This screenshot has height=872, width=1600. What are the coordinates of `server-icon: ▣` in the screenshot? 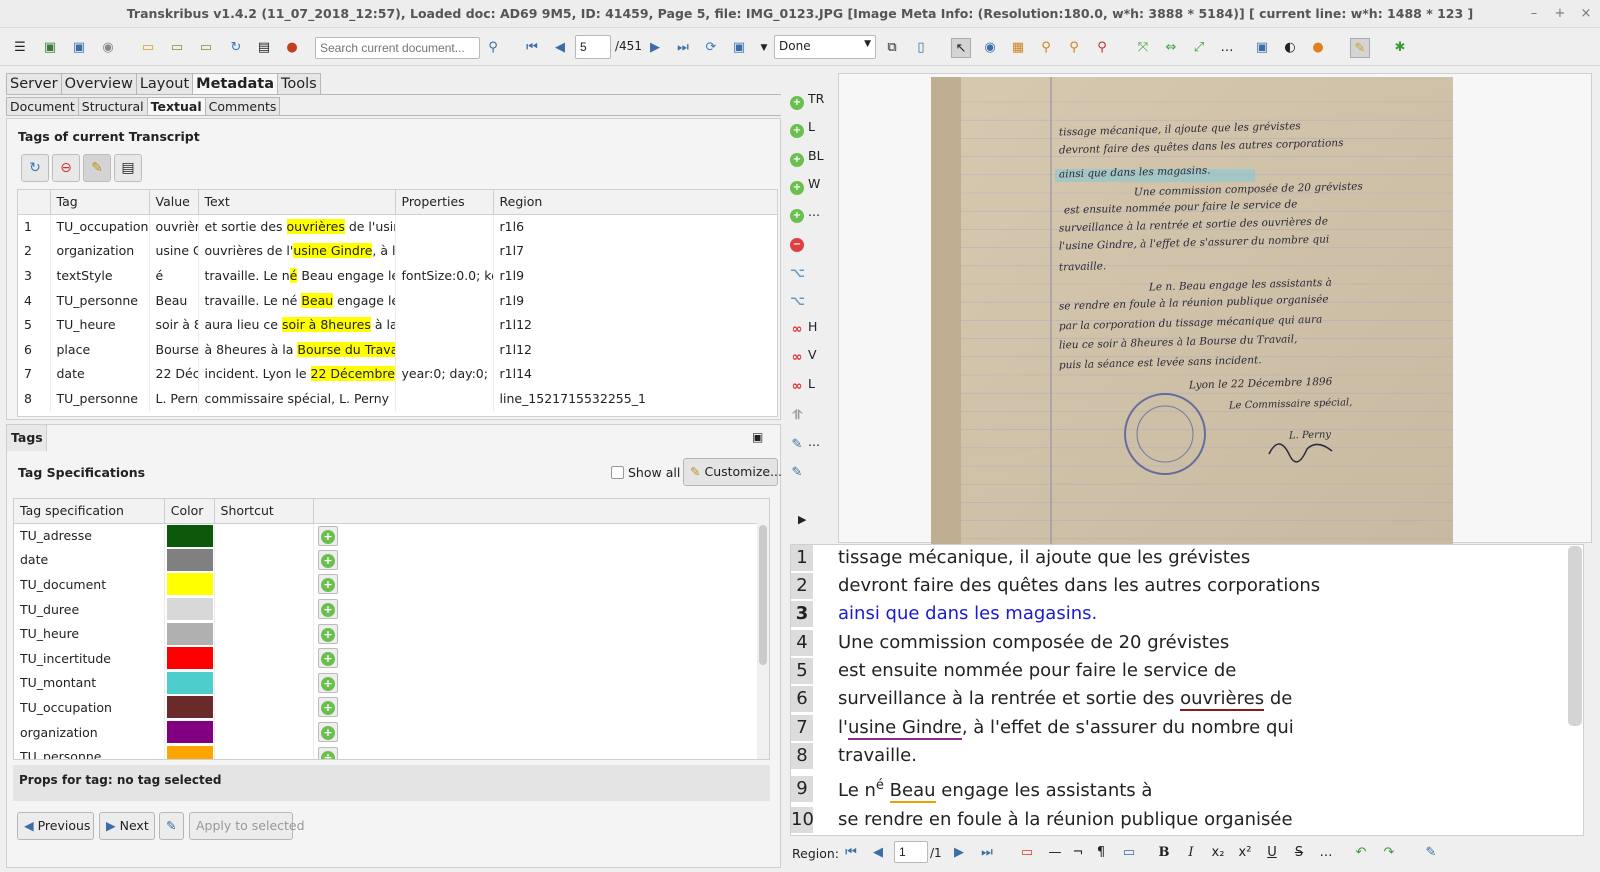 It's located at (79, 48).